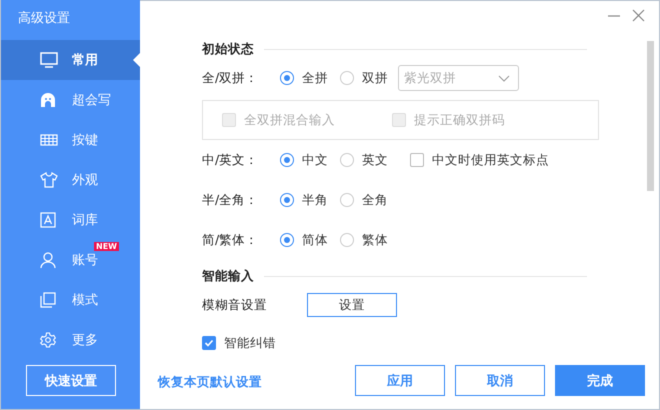  Describe the element at coordinates (44, 19) in the screenshot. I see `window-title: 高级设置` at that location.